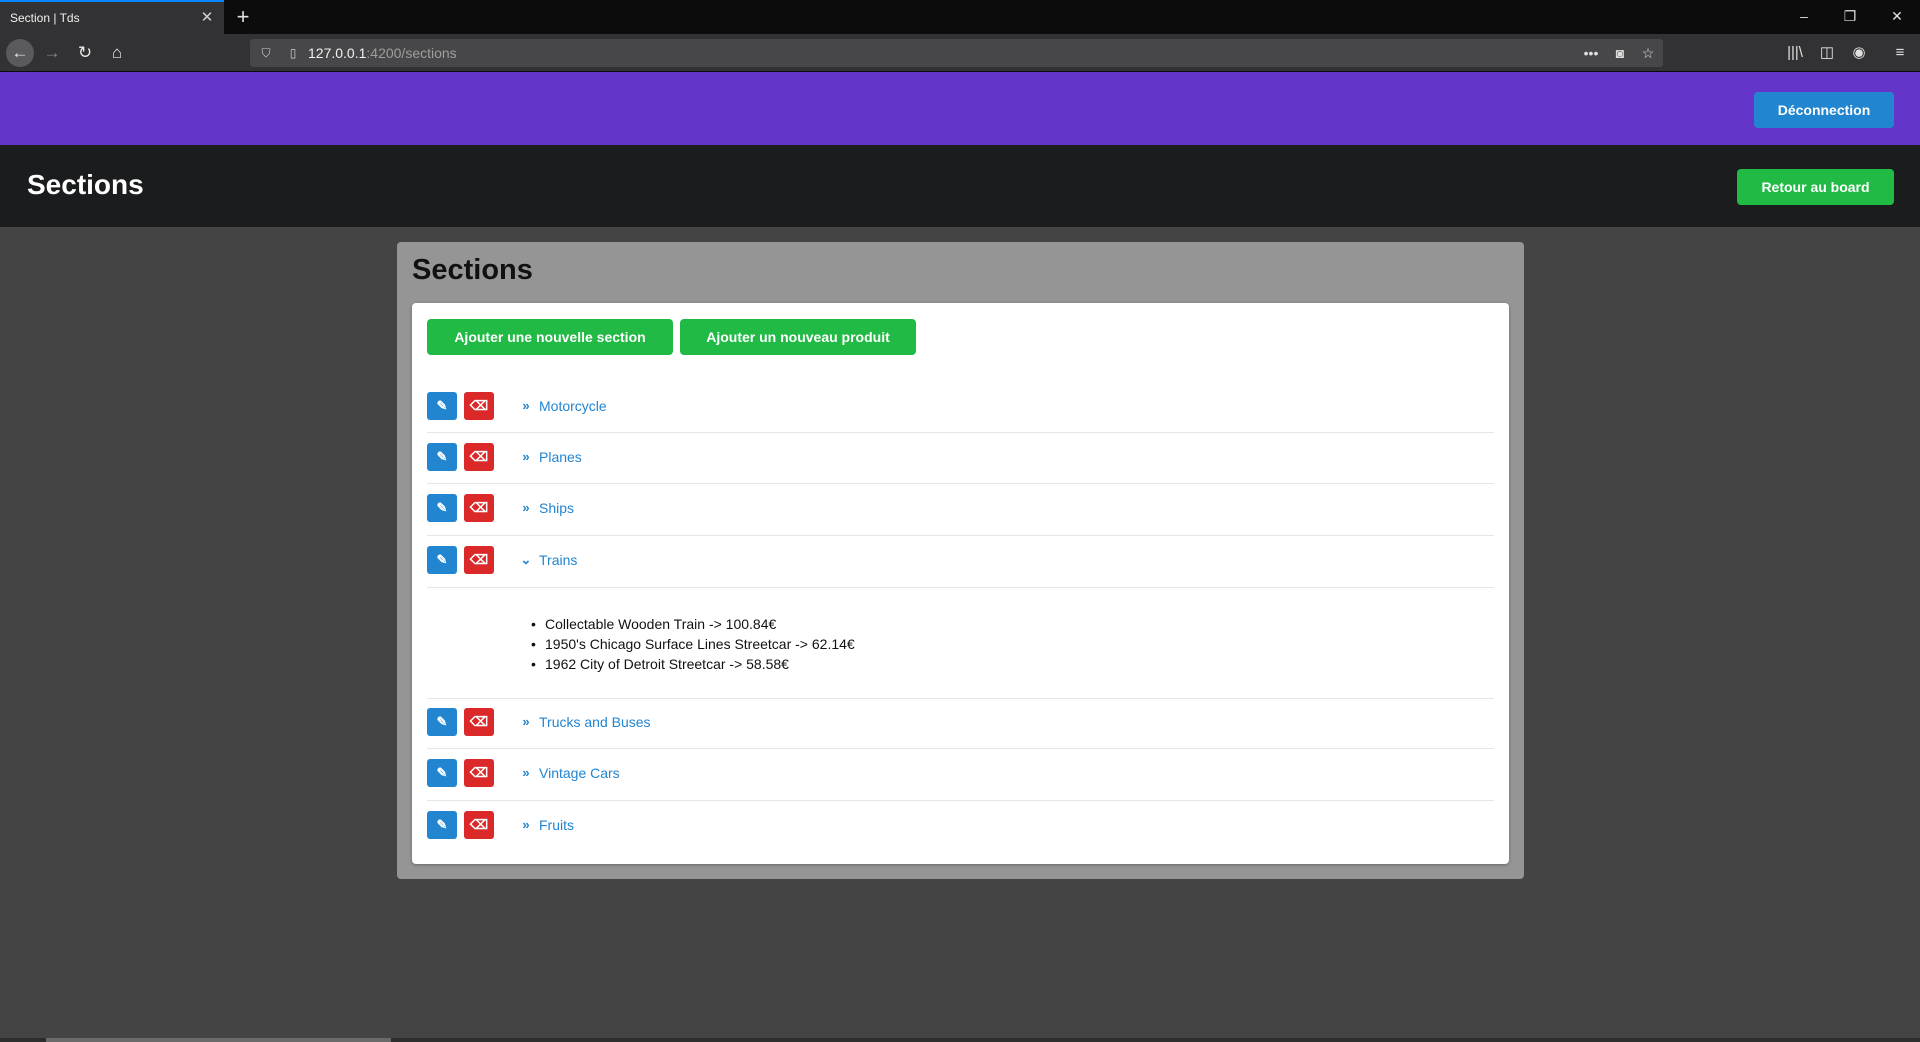 The height and width of the screenshot is (1042, 1920). I want to click on section-row-trucks-and-buses: ✎ ⌫ » Trucks and Buses, so click(960, 728).